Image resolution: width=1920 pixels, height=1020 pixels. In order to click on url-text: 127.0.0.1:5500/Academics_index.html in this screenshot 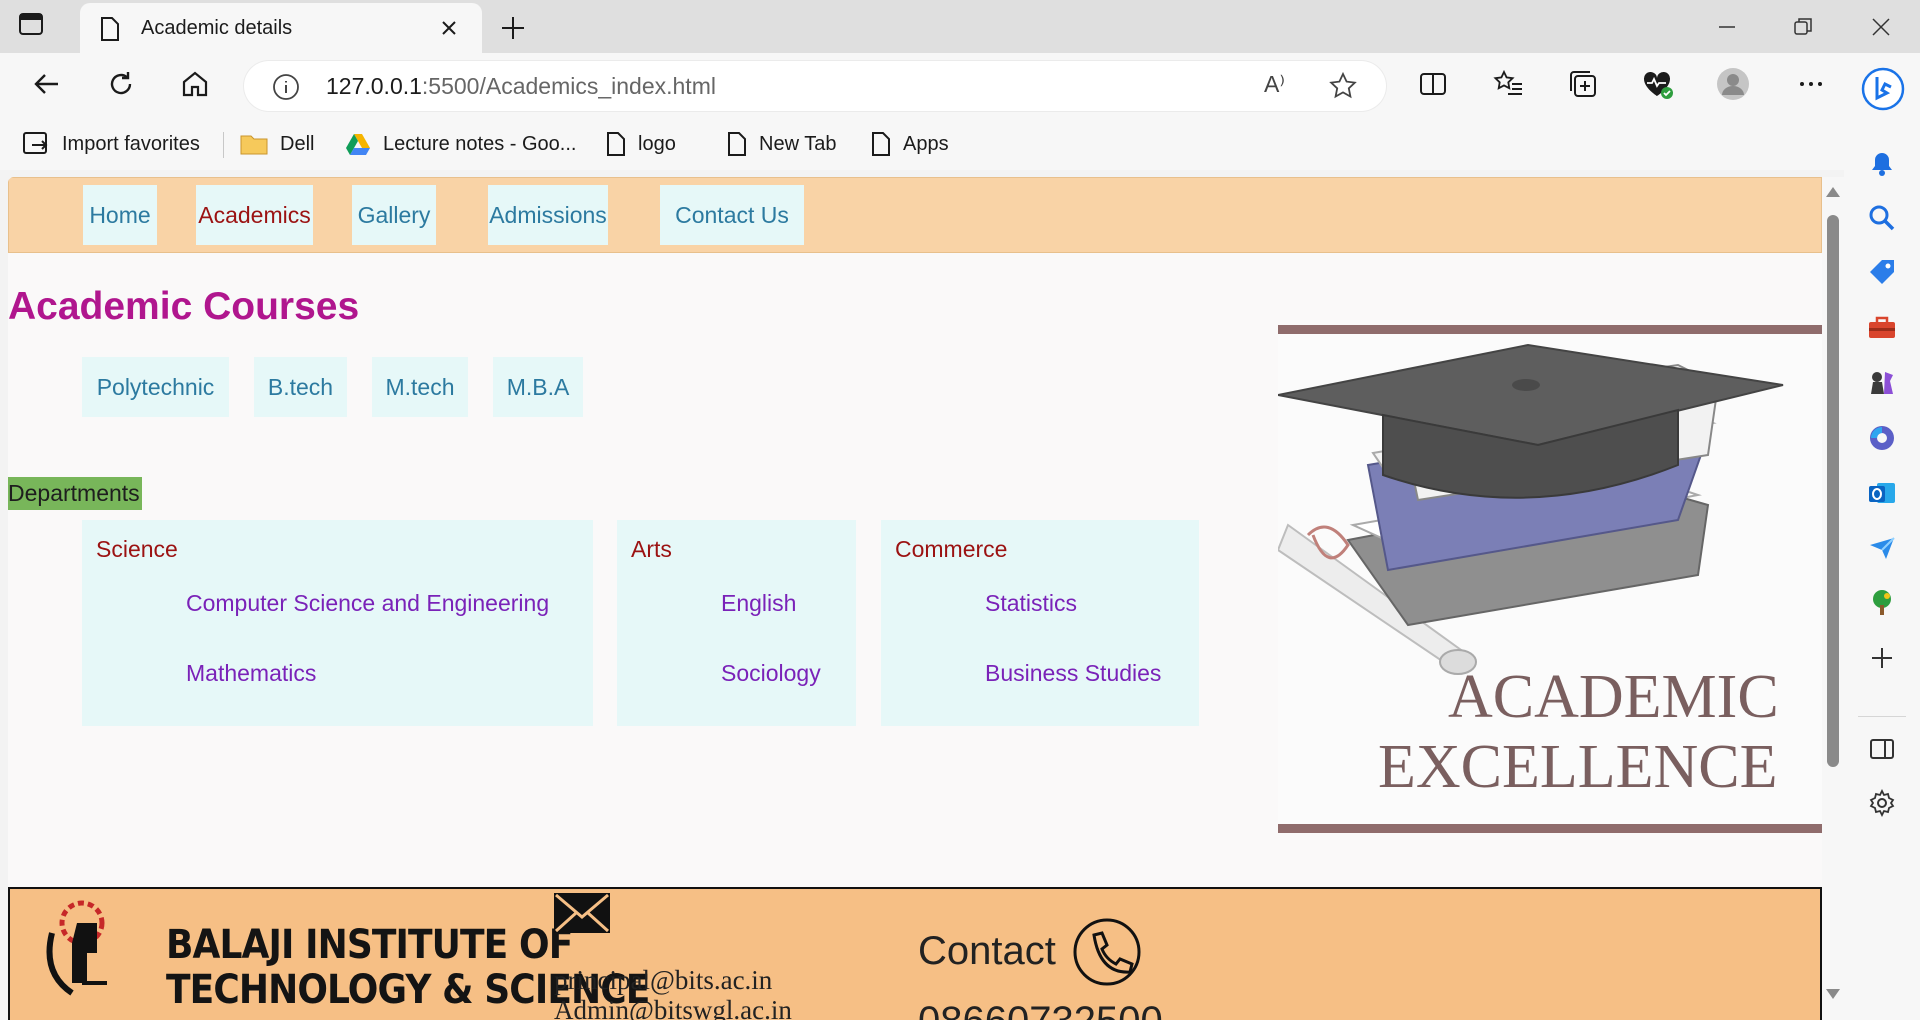, I will do `click(521, 86)`.